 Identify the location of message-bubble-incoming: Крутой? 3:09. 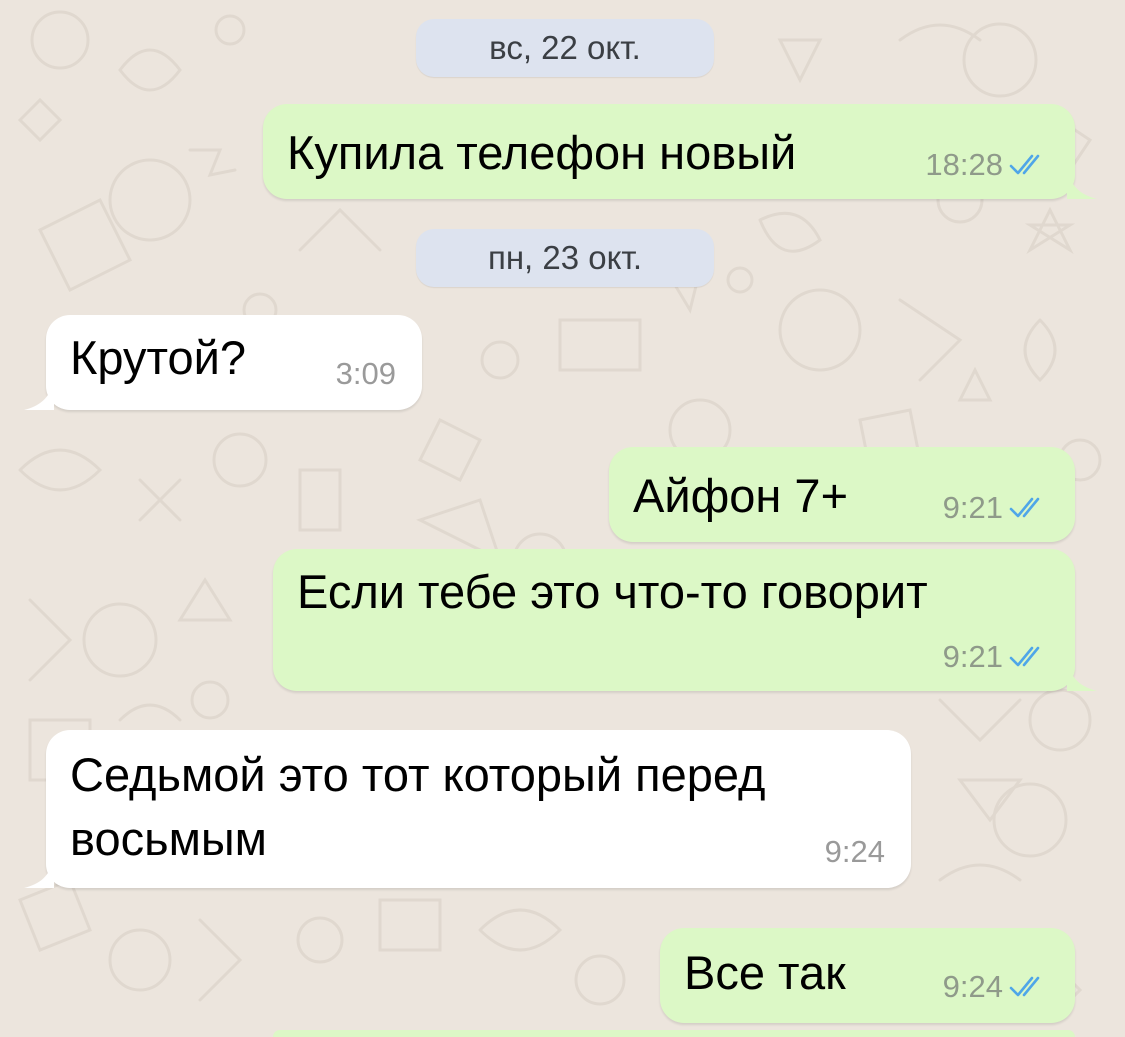
(223, 362).